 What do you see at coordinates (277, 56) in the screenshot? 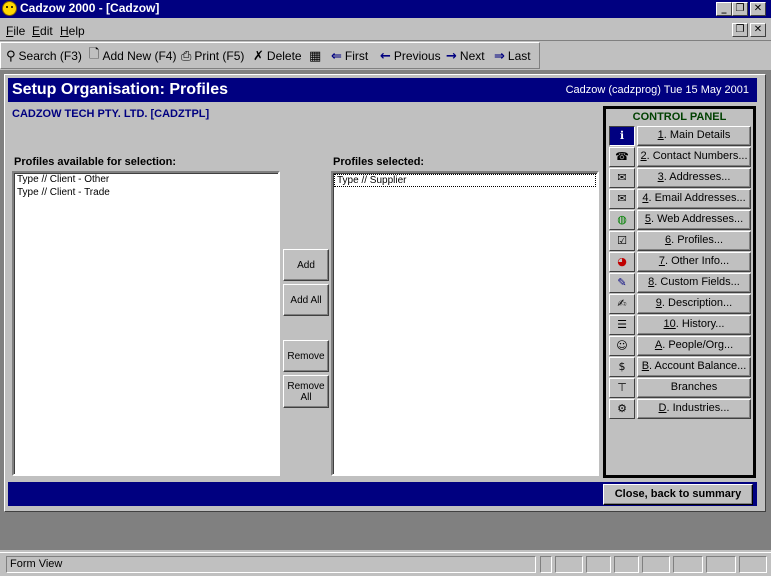
I see `delete-button: ✗ Delete` at bounding box center [277, 56].